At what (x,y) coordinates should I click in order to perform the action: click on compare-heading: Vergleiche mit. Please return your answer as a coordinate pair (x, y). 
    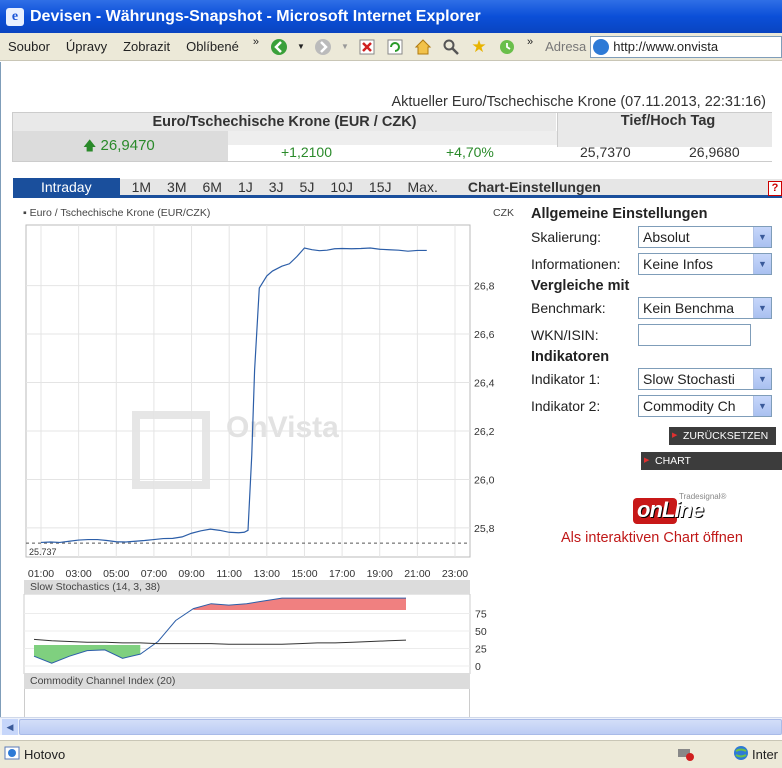
    Looking at the image, I should click on (580, 286).